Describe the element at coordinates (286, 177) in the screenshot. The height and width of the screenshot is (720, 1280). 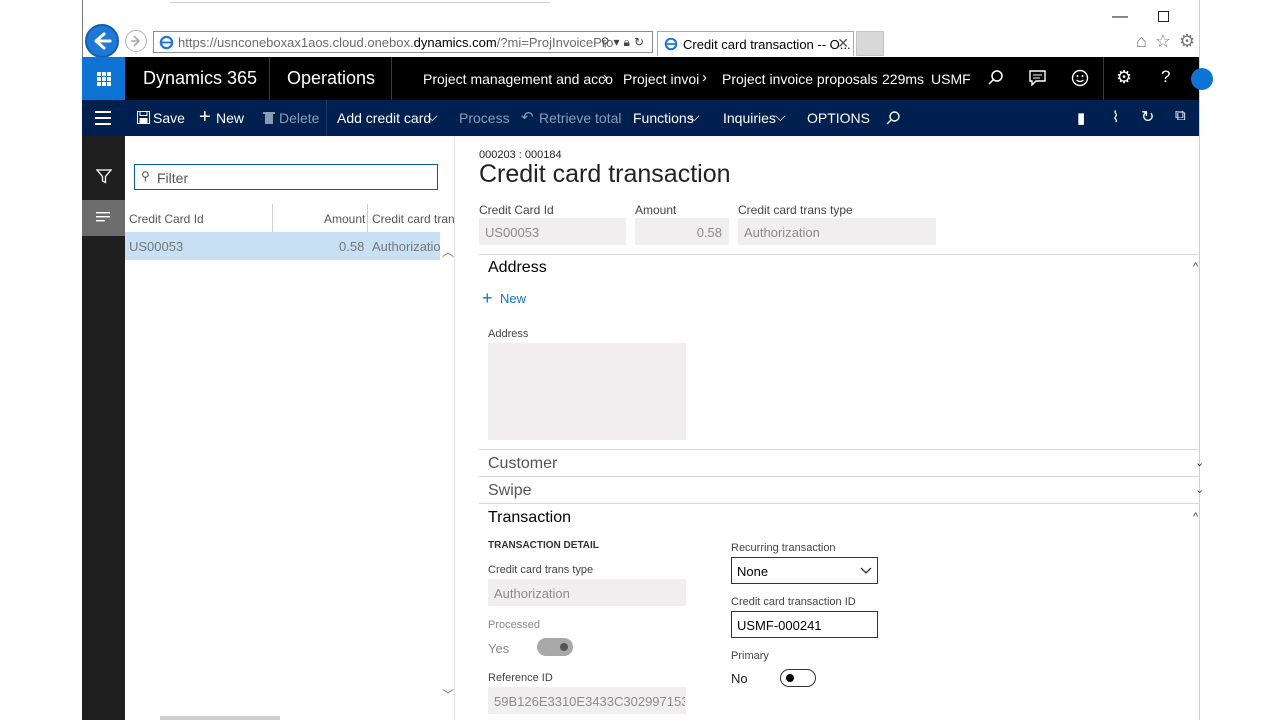
I see `filter-input: ⚲ Filter` at that location.